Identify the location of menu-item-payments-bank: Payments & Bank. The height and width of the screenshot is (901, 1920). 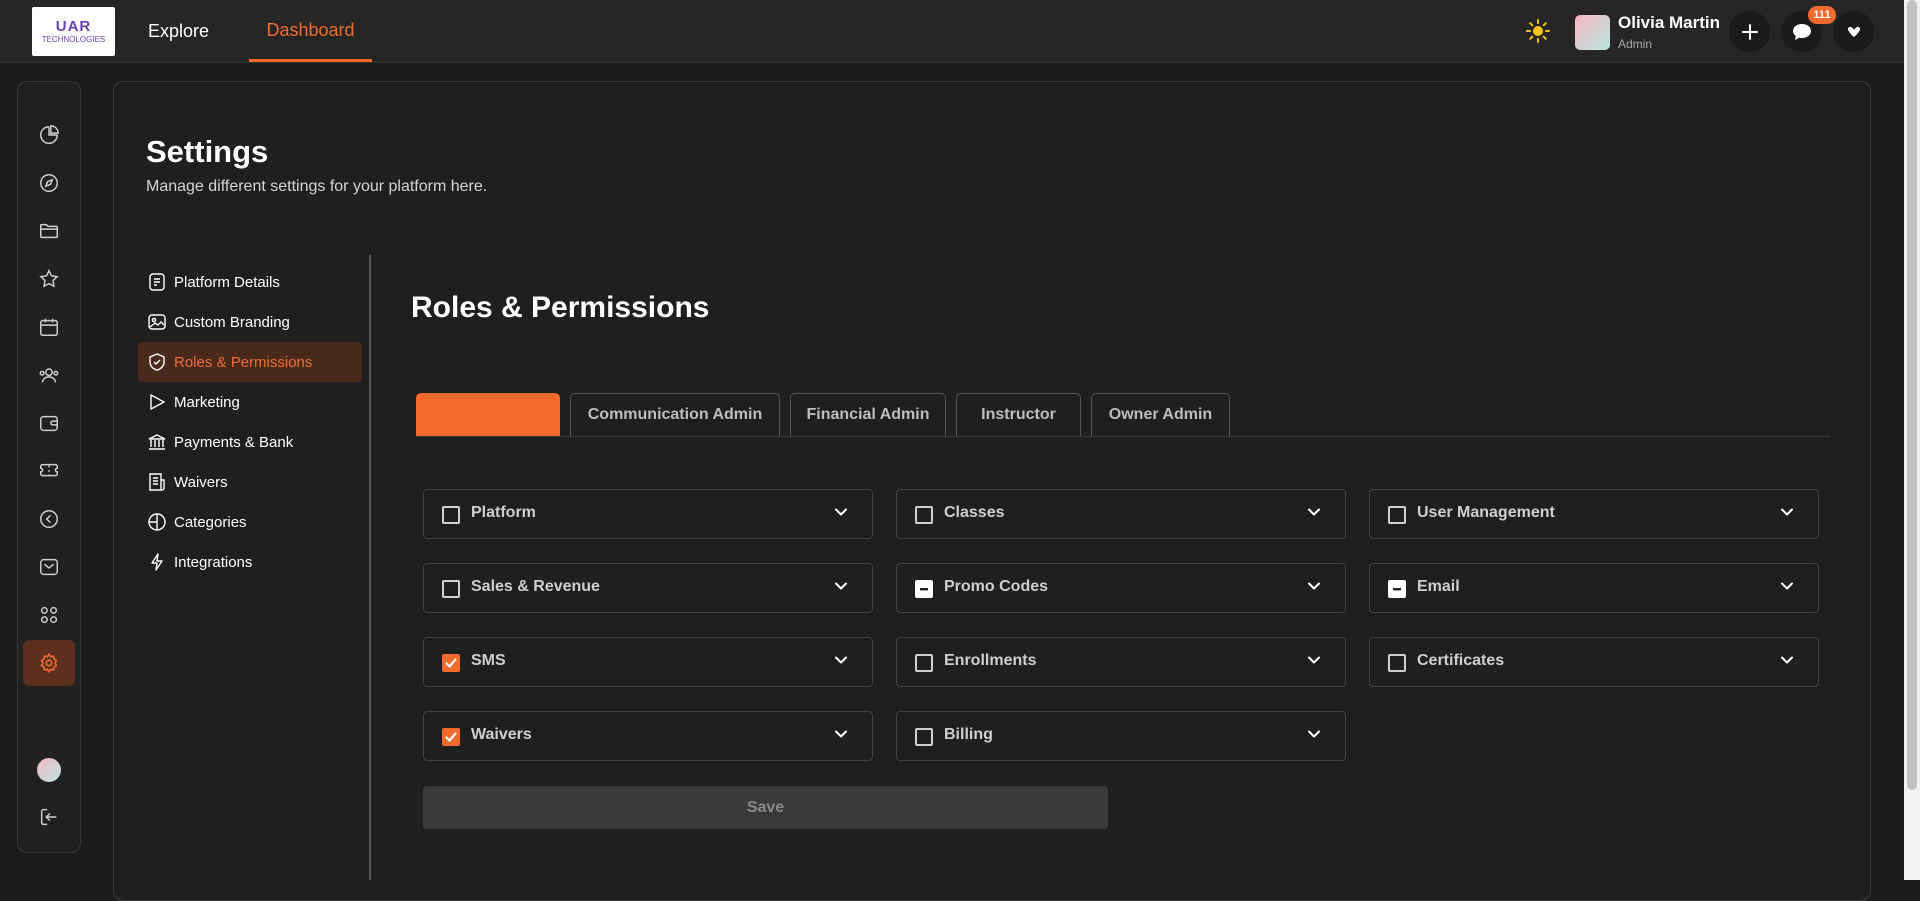
(250, 442).